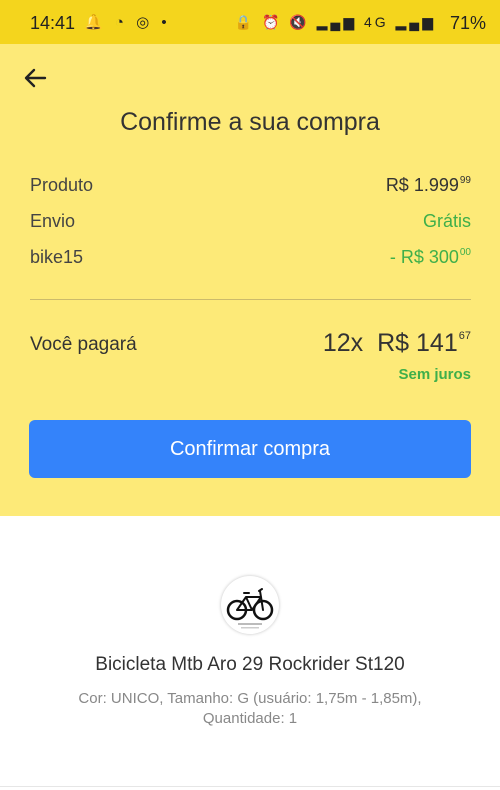 The image size is (500, 790). What do you see at coordinates (250, 188) in the screenshot?
I see `product-row: Produto R$ 1.99999` at bounding box center [250, 188].